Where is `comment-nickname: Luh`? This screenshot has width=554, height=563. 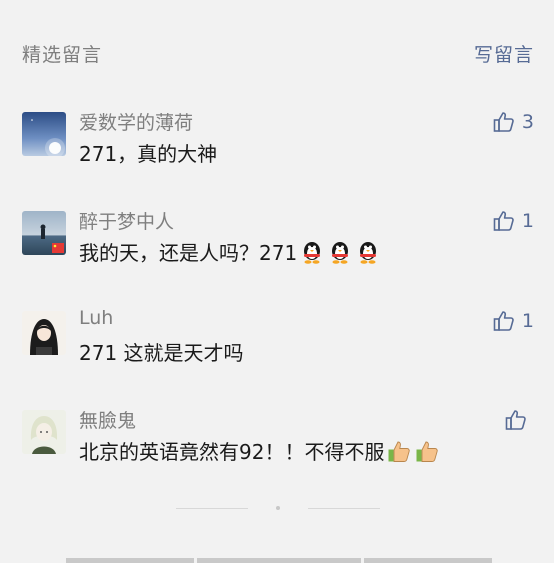
comment-nickname: Luh is located at coordinates (96, 318).